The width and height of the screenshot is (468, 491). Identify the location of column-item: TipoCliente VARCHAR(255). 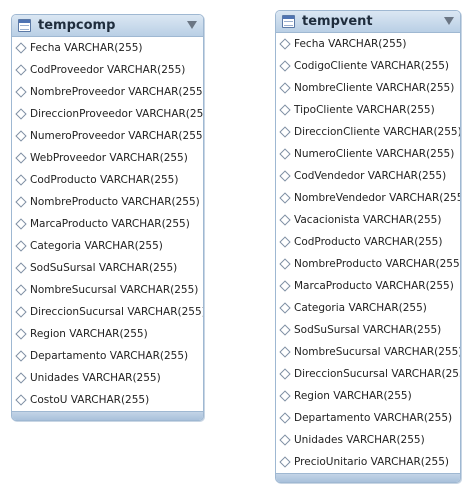
(368, 110).